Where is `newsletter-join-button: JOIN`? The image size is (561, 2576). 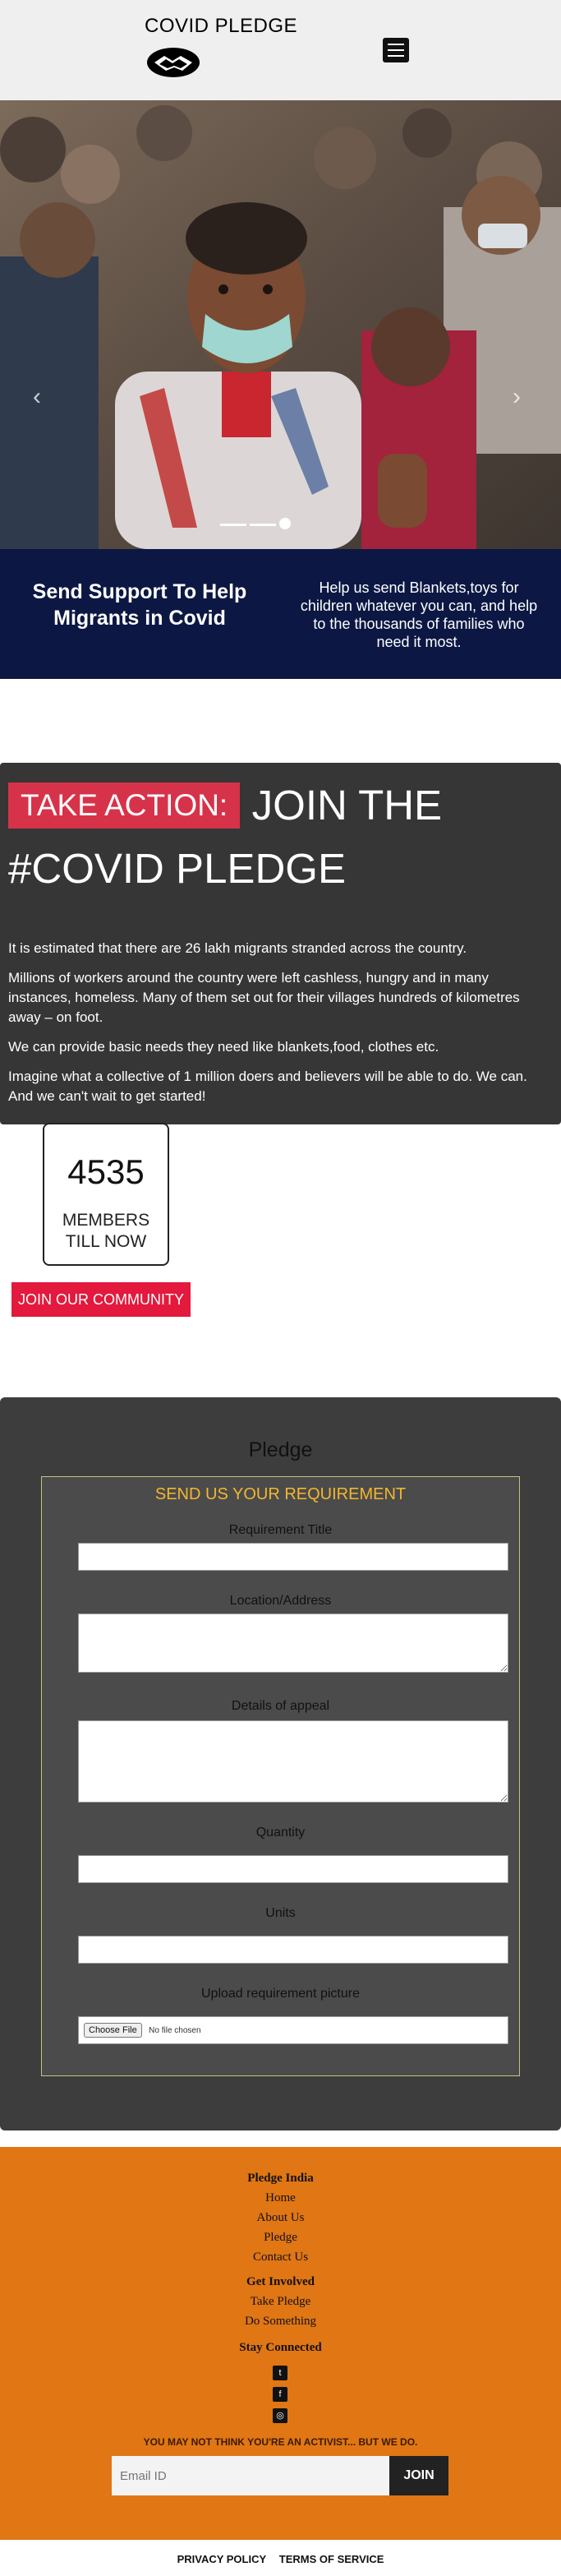 newsletter-join-button: JOIN is located at coordinates (419, 2475).